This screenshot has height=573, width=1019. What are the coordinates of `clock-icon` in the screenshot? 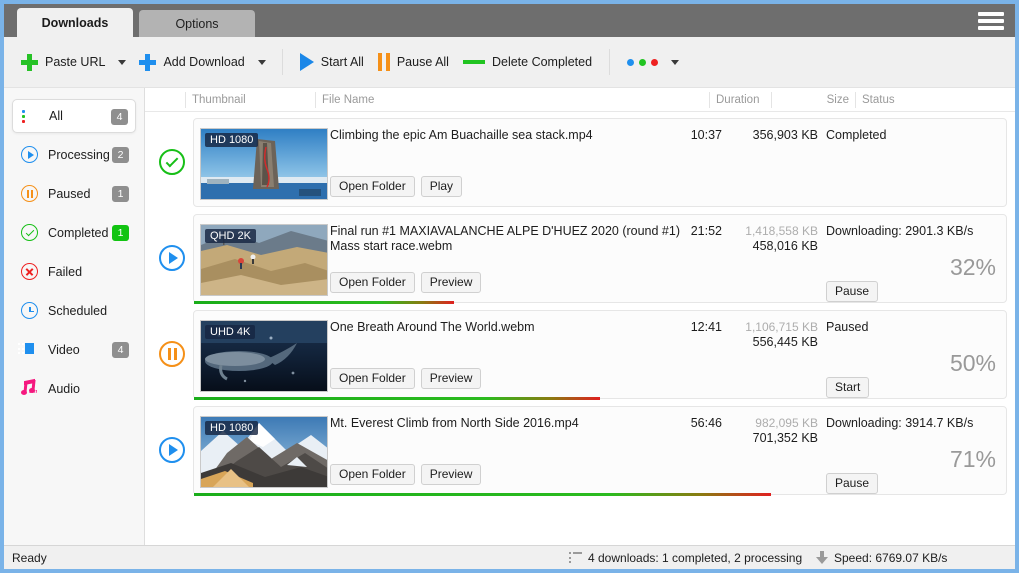 It's located at (30, 311).